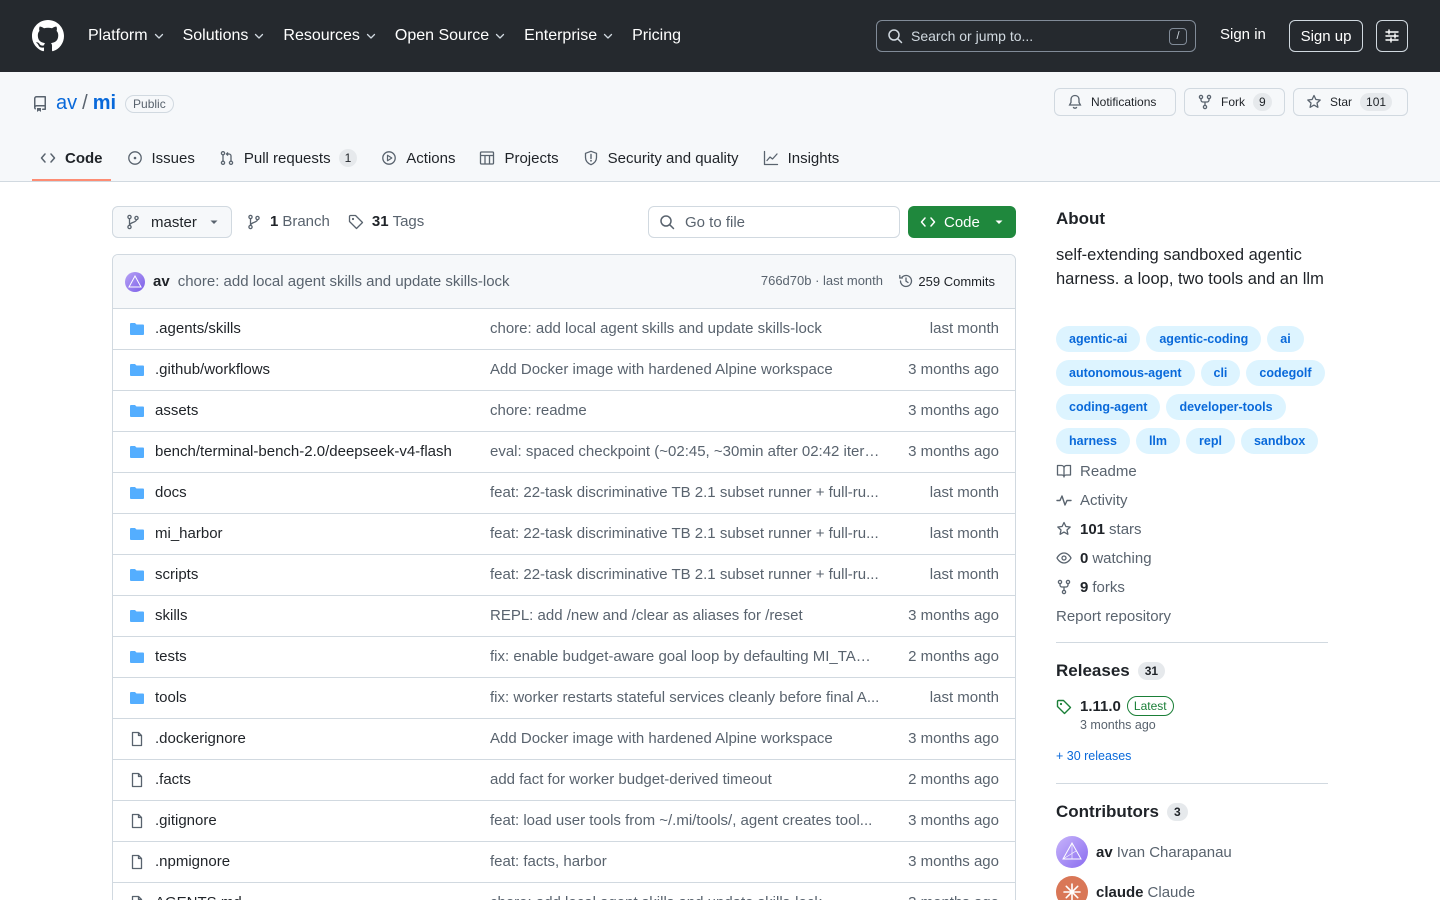  I want to click on tags-link: 31 Tags, so click(386, 221).